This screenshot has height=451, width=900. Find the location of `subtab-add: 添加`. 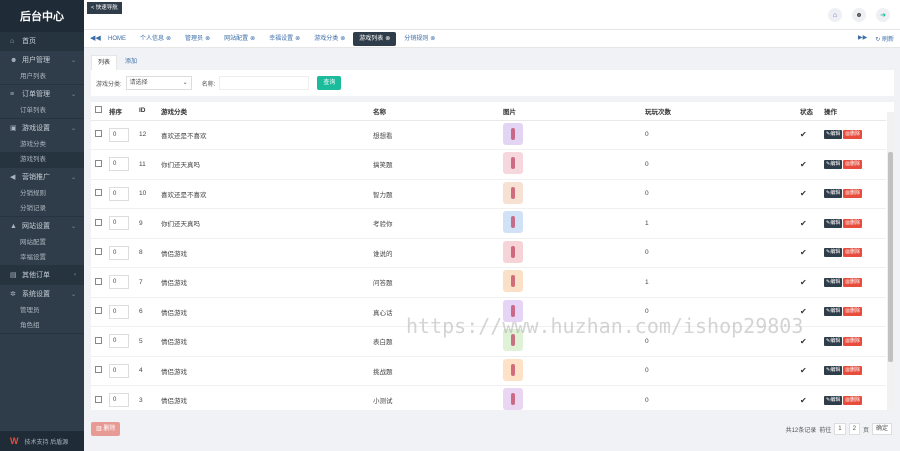

subtab-add: 添加 is located at coordinates (131, 62).